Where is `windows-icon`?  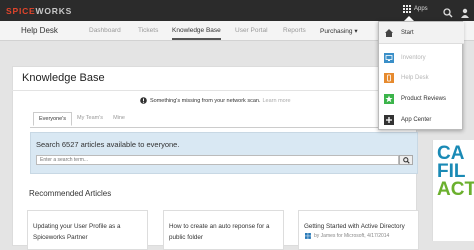
windows-icon is located at coordinates (308, 236).